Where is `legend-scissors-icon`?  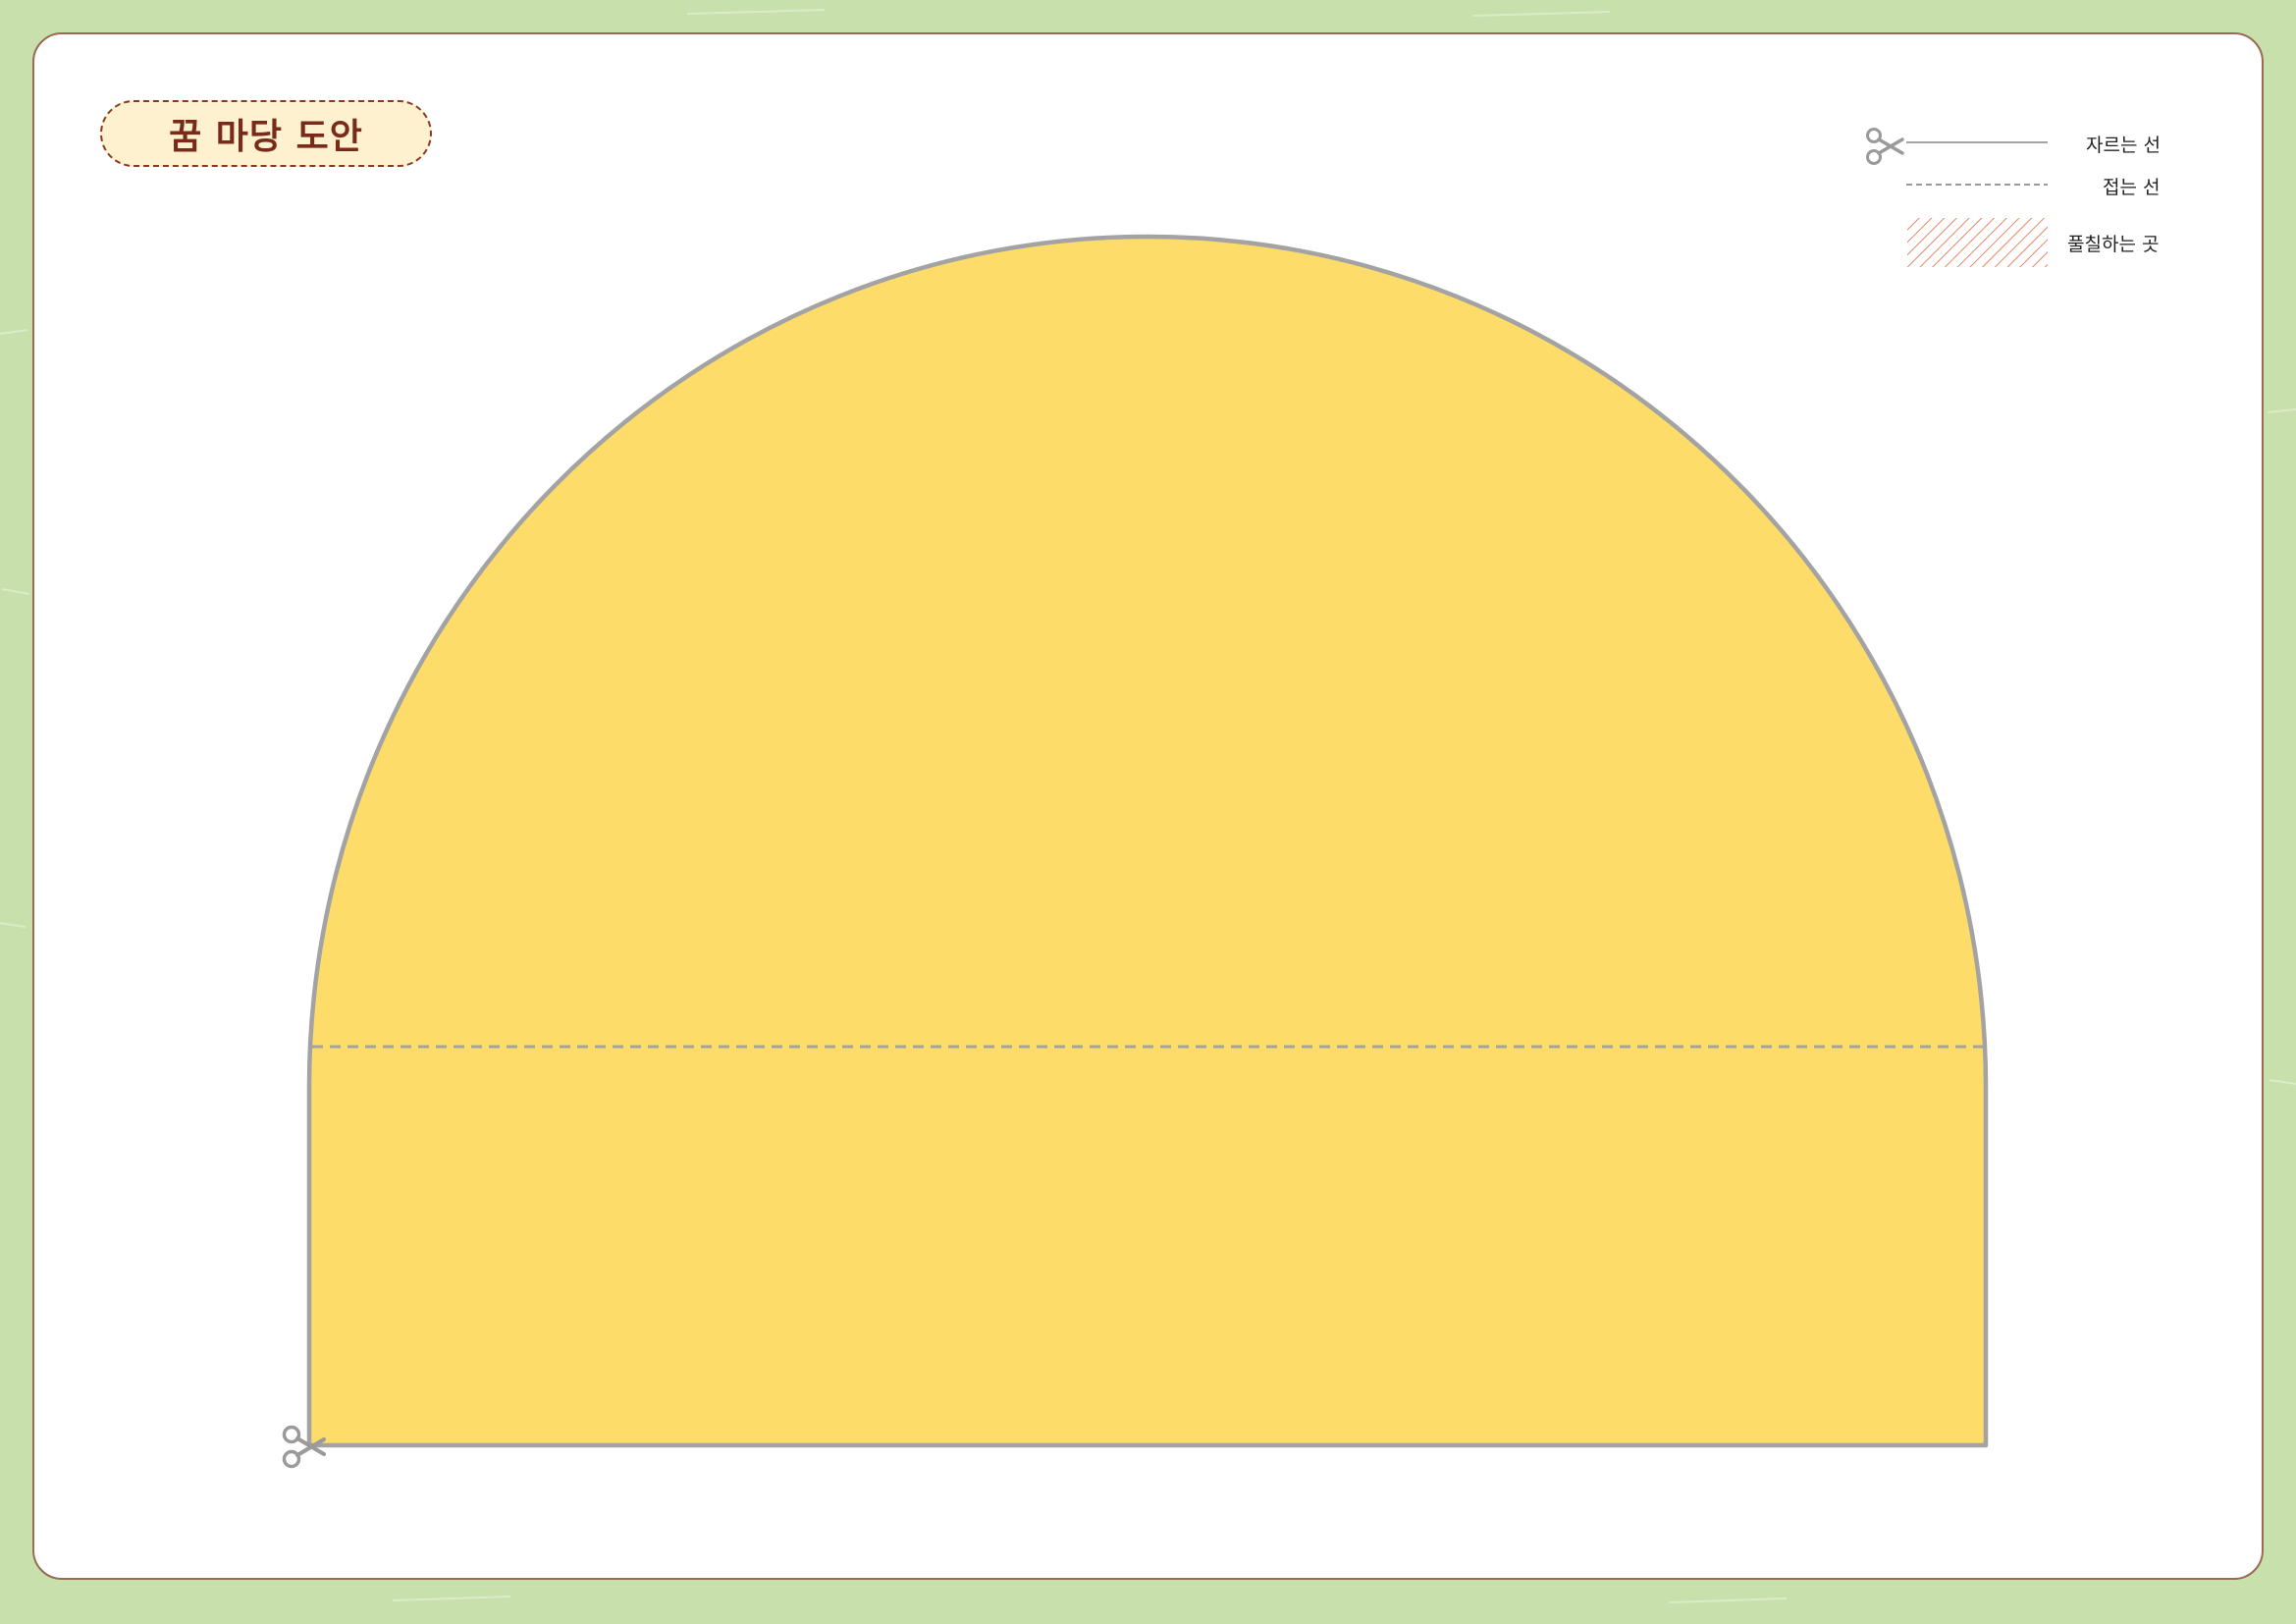
legend-scissors-icon is located at coordinates (1885, 146).